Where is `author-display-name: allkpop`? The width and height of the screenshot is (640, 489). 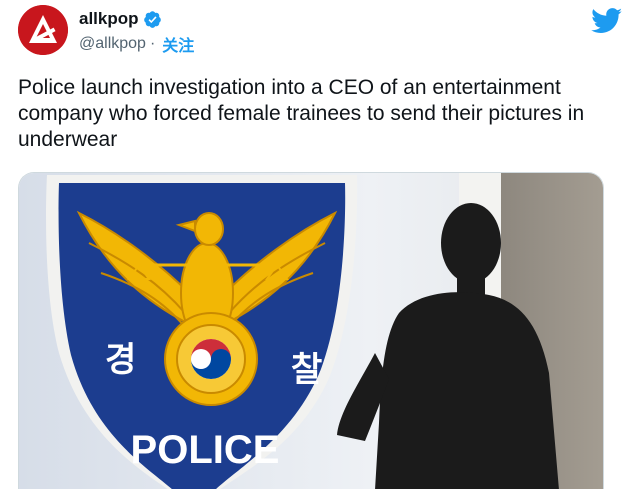 author-display-name: allkpop is located at coordinates (109, 19).